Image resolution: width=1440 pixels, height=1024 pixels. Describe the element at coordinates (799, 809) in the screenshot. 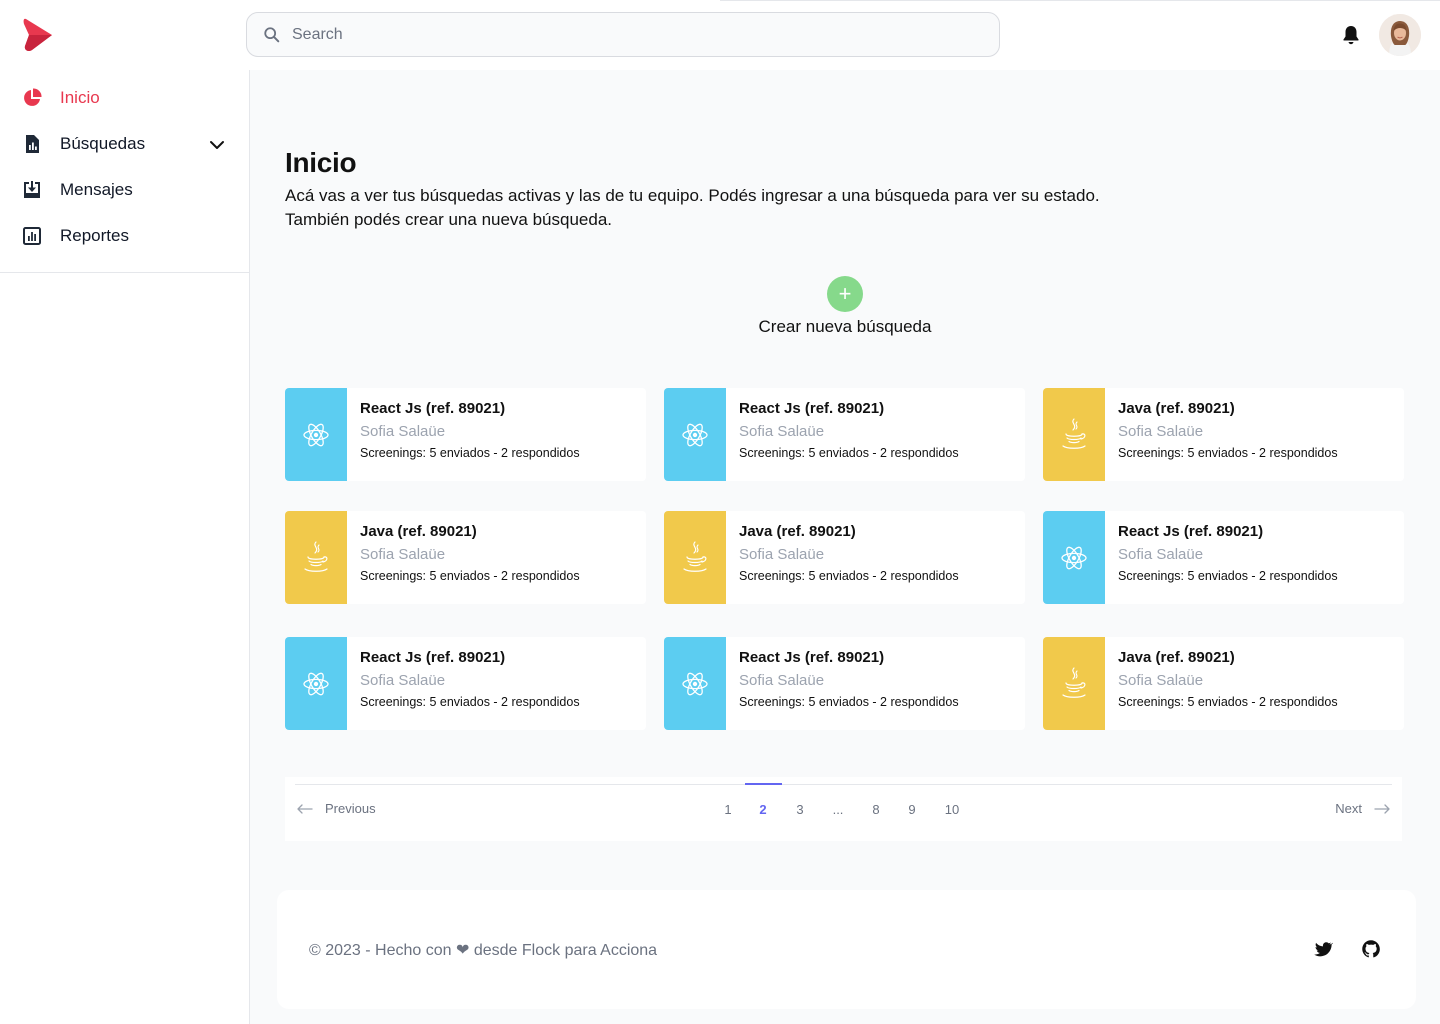

I see `page-number: 3` at that location.